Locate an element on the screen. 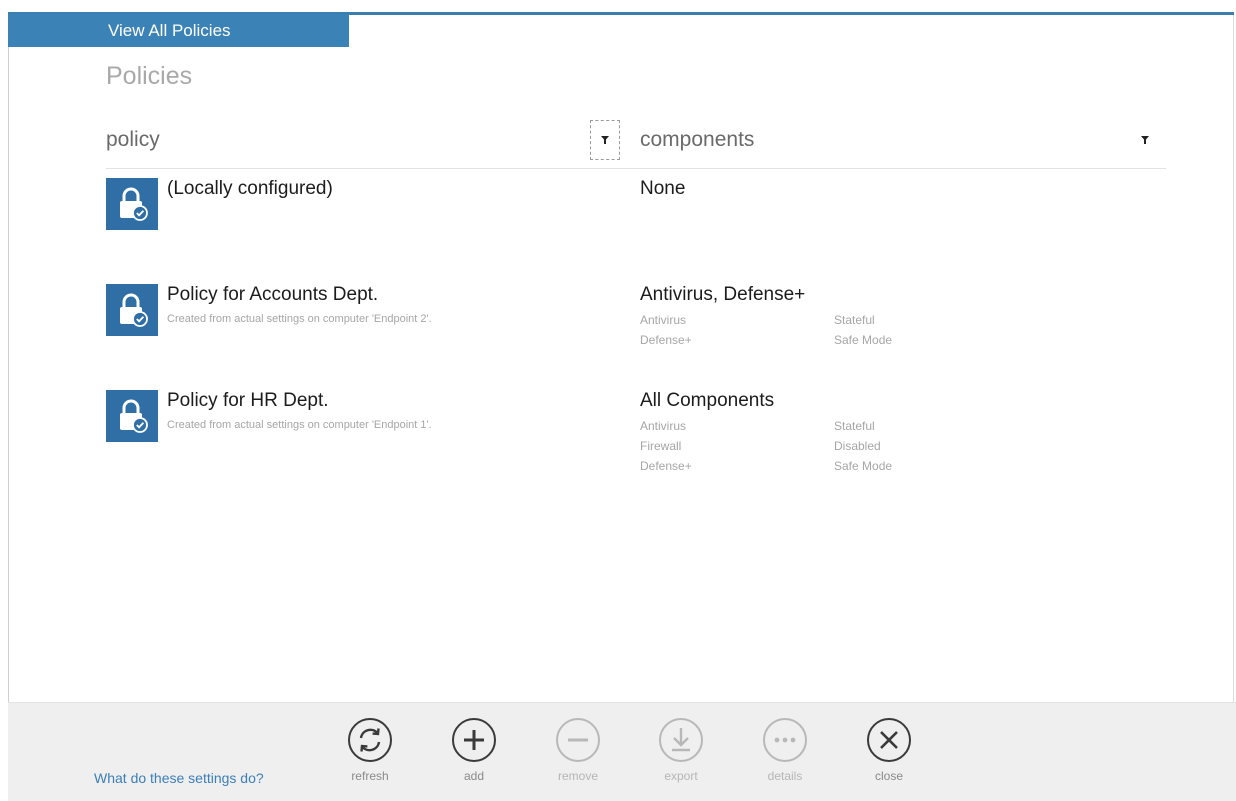  refresh-icon is located at coordinates (370, 740).